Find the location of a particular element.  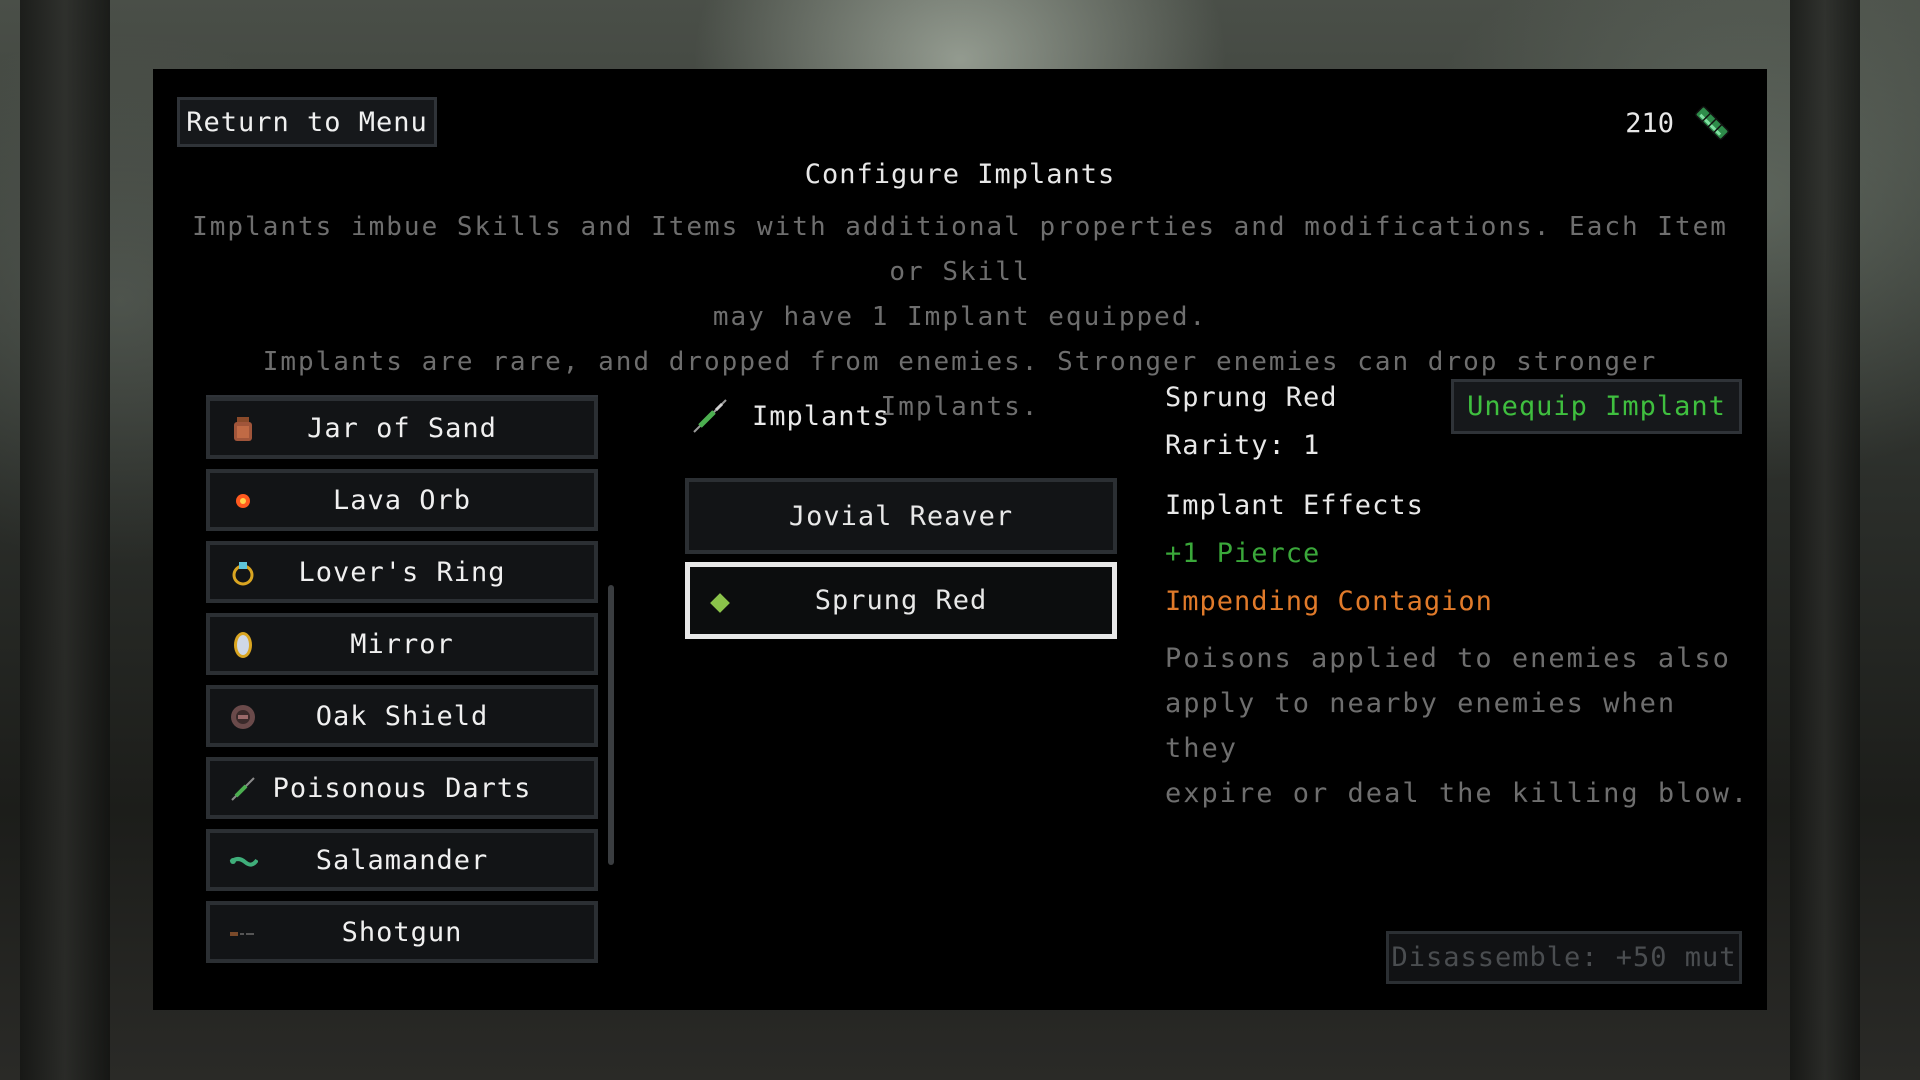

implant-effects-heading: Implant Effects is located at coordinates (1294, 505).